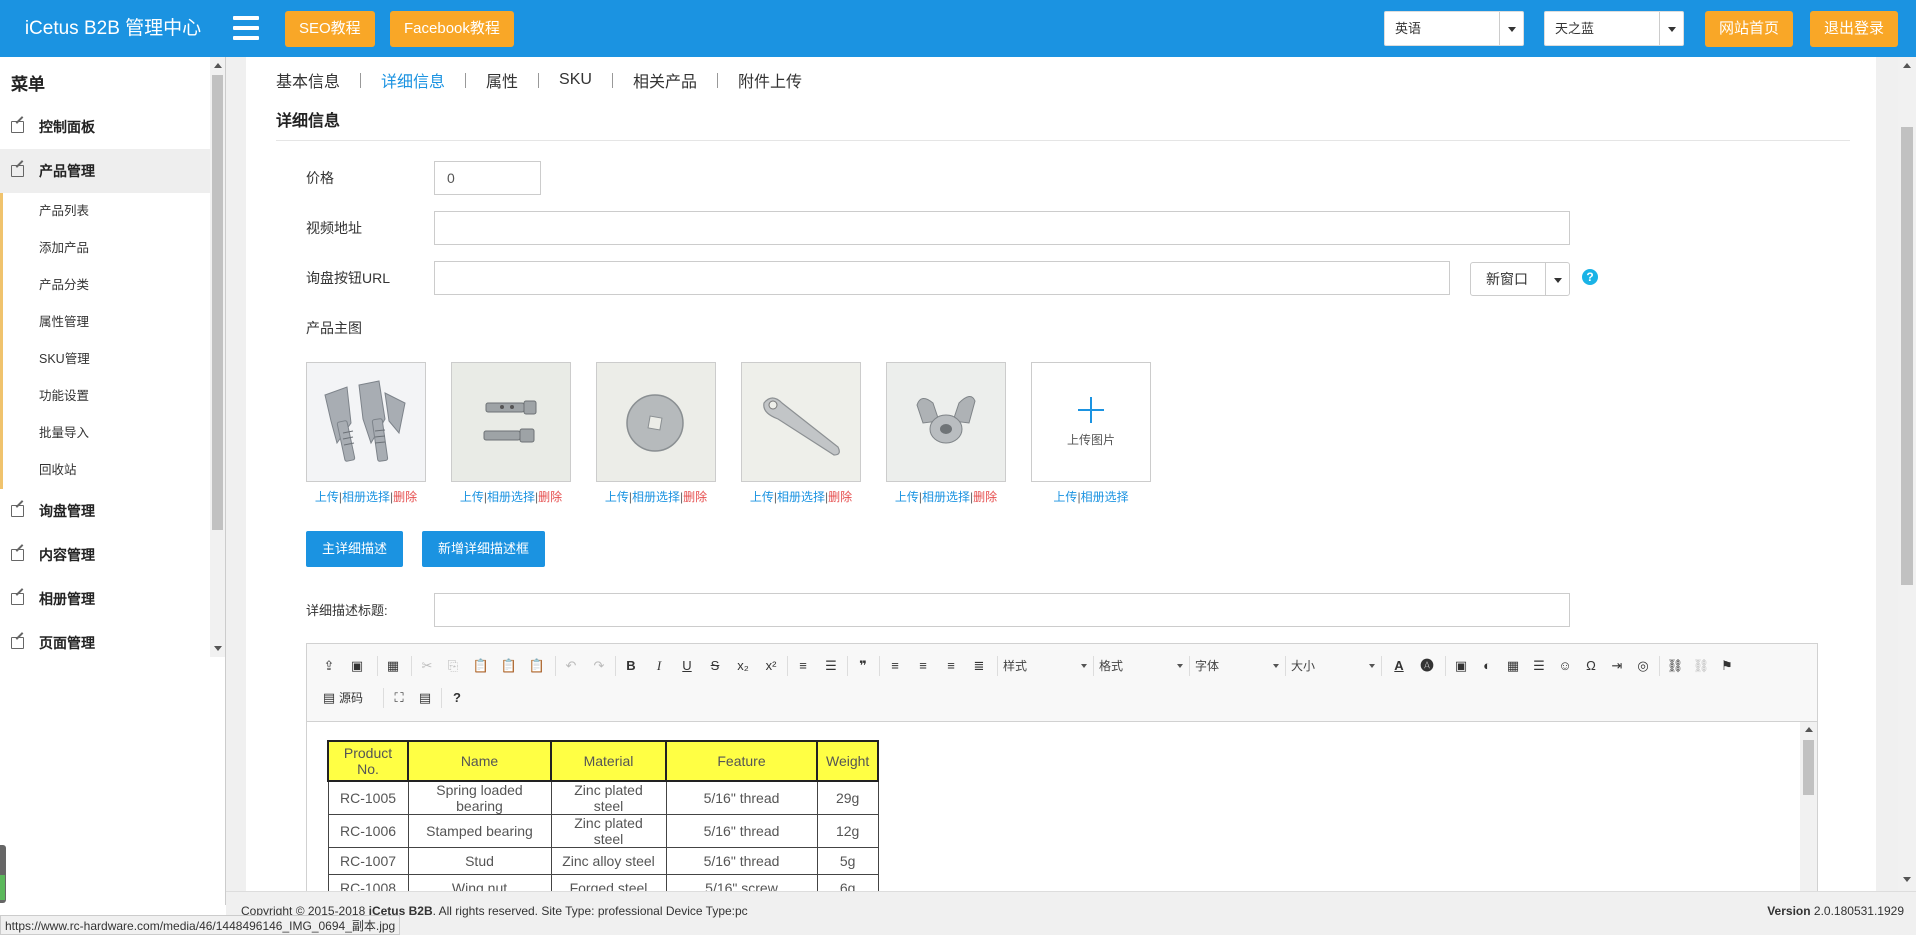 This screenshot has height=935, width=1916. Describe the element at coordinates (1487, 666) in the screenshot. I see `flash-icon: ◐` at that location.